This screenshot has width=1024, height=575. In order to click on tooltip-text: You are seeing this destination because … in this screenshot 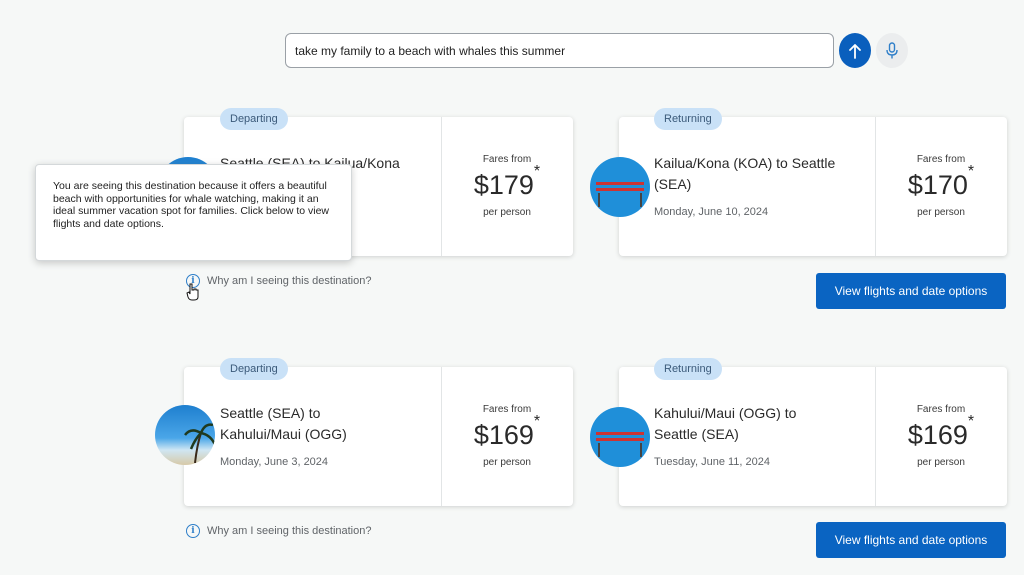, I will do `click(191, 205)`.